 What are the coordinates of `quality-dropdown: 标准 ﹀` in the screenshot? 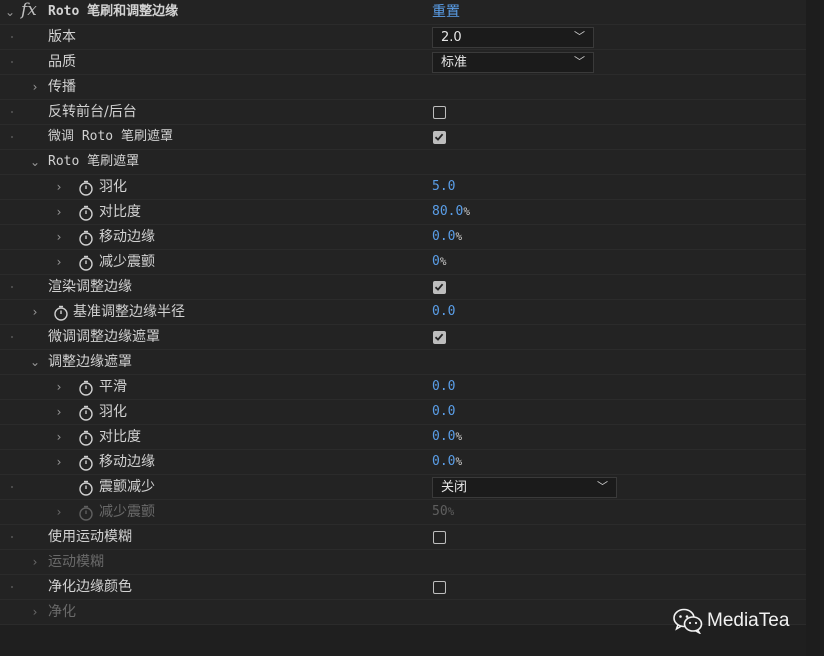 It's located at (513, 62).